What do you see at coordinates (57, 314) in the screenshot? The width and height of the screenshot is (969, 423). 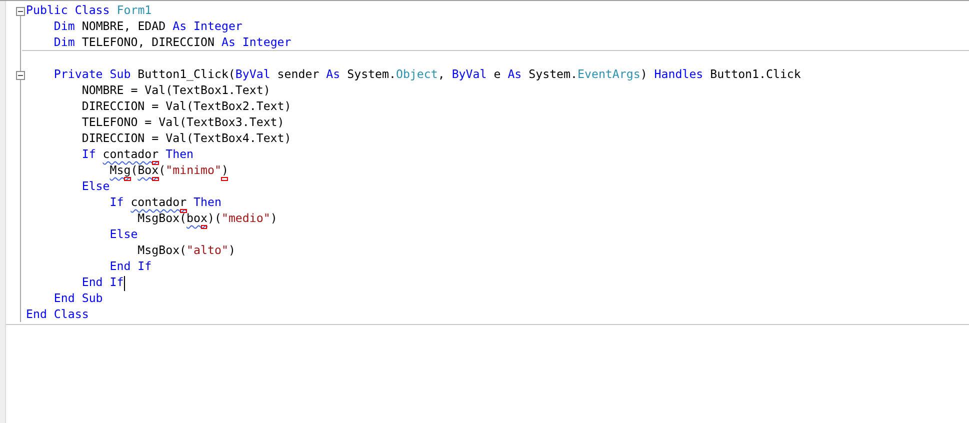 I see `code-line: End Class` at bounding box center [57, 314].